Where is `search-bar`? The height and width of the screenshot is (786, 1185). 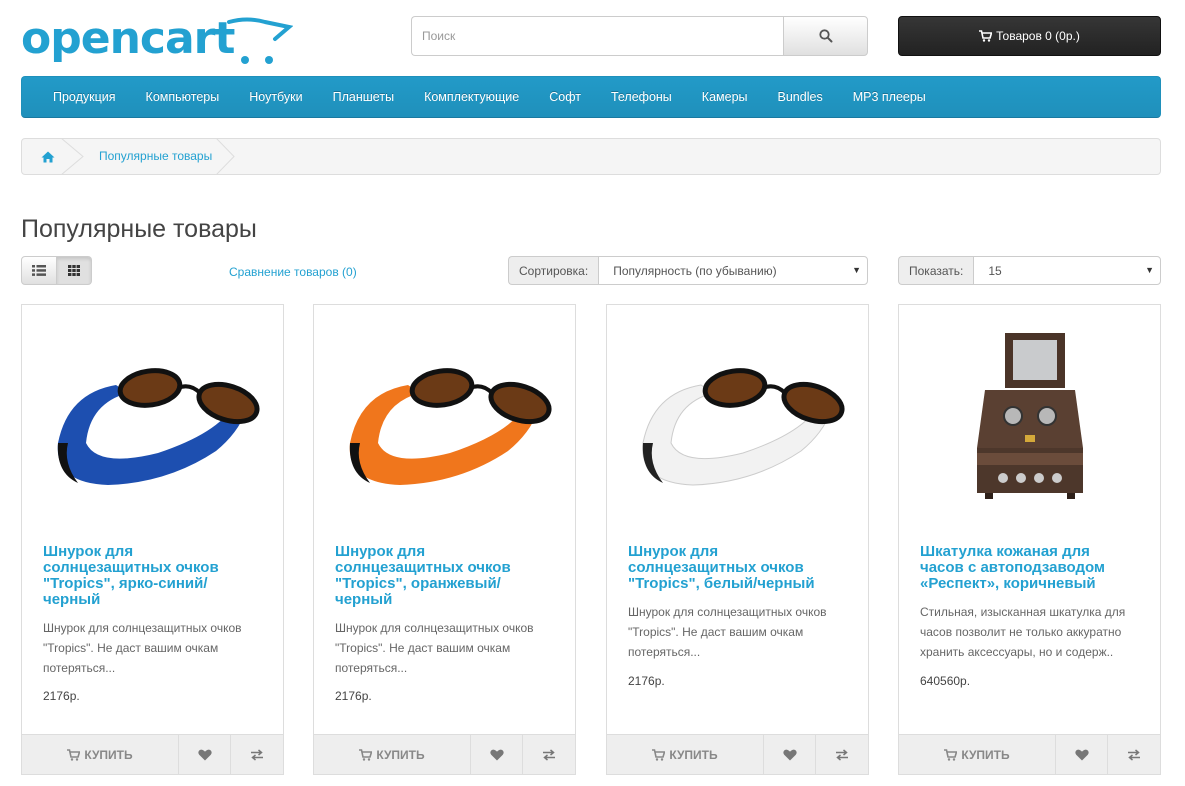
search-bar is located at coordinates (639, 36).